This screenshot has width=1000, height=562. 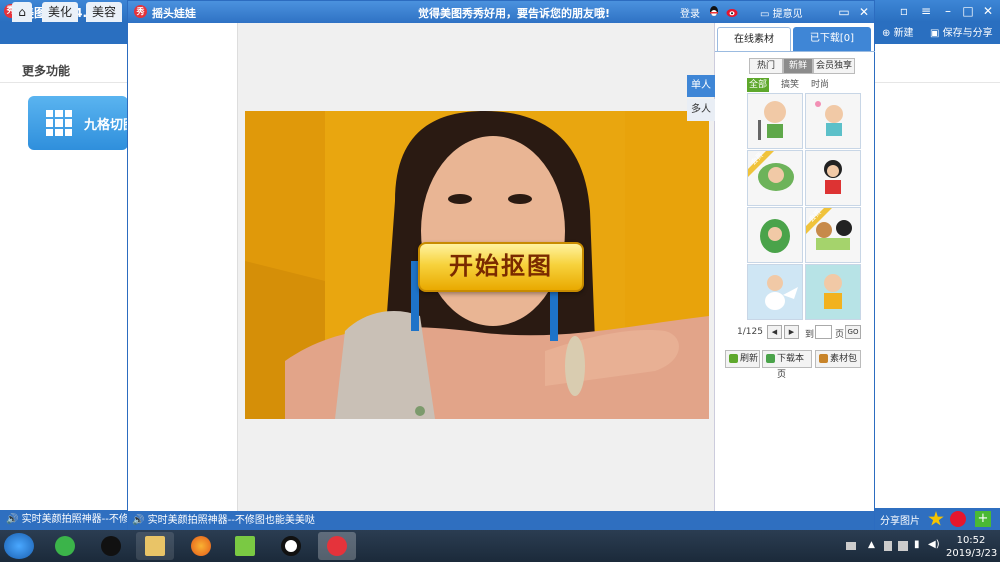 I want to click on save-share-button: ▣ 保存与分享, so click(x=961, y=31).